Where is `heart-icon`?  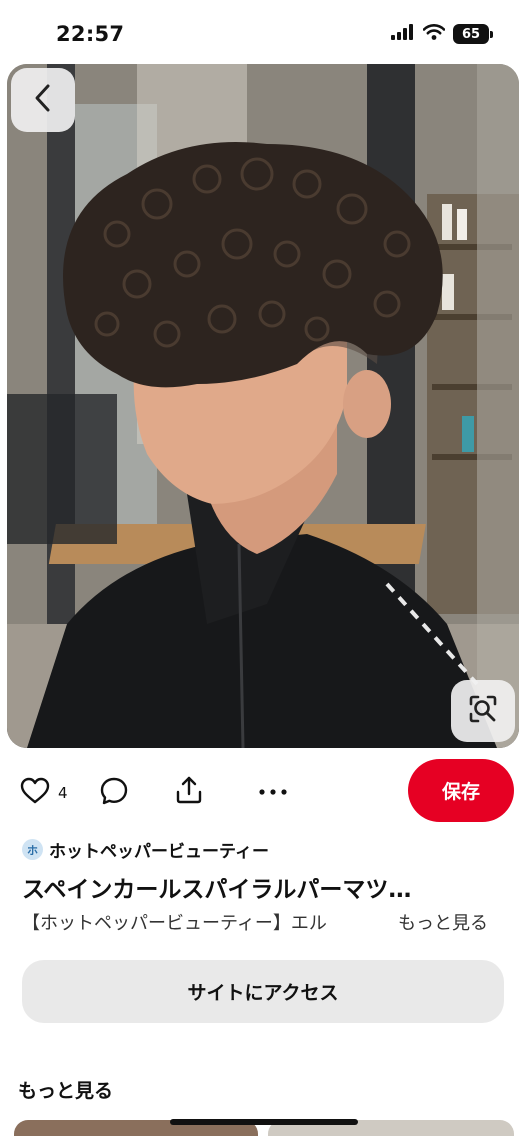
heart-icon is located at coordinates (35, 793).